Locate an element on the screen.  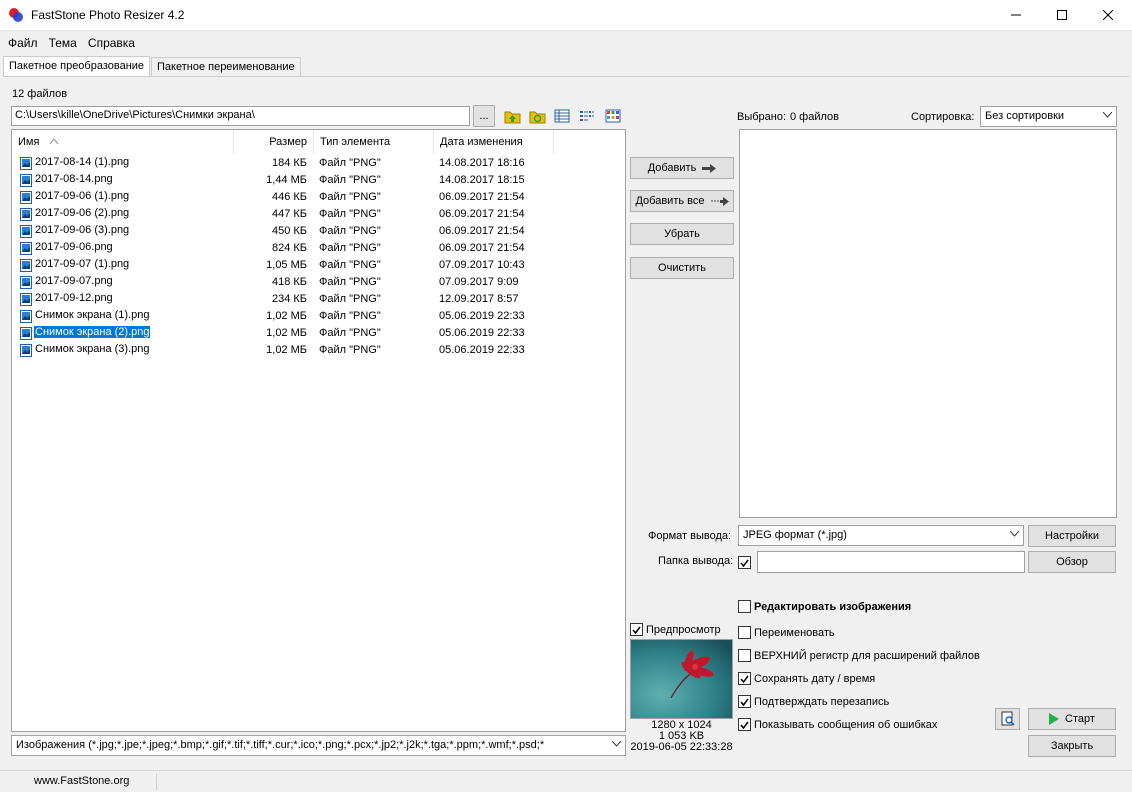
file-name: 2017-09-06.png is located at coordinates (74, 247).